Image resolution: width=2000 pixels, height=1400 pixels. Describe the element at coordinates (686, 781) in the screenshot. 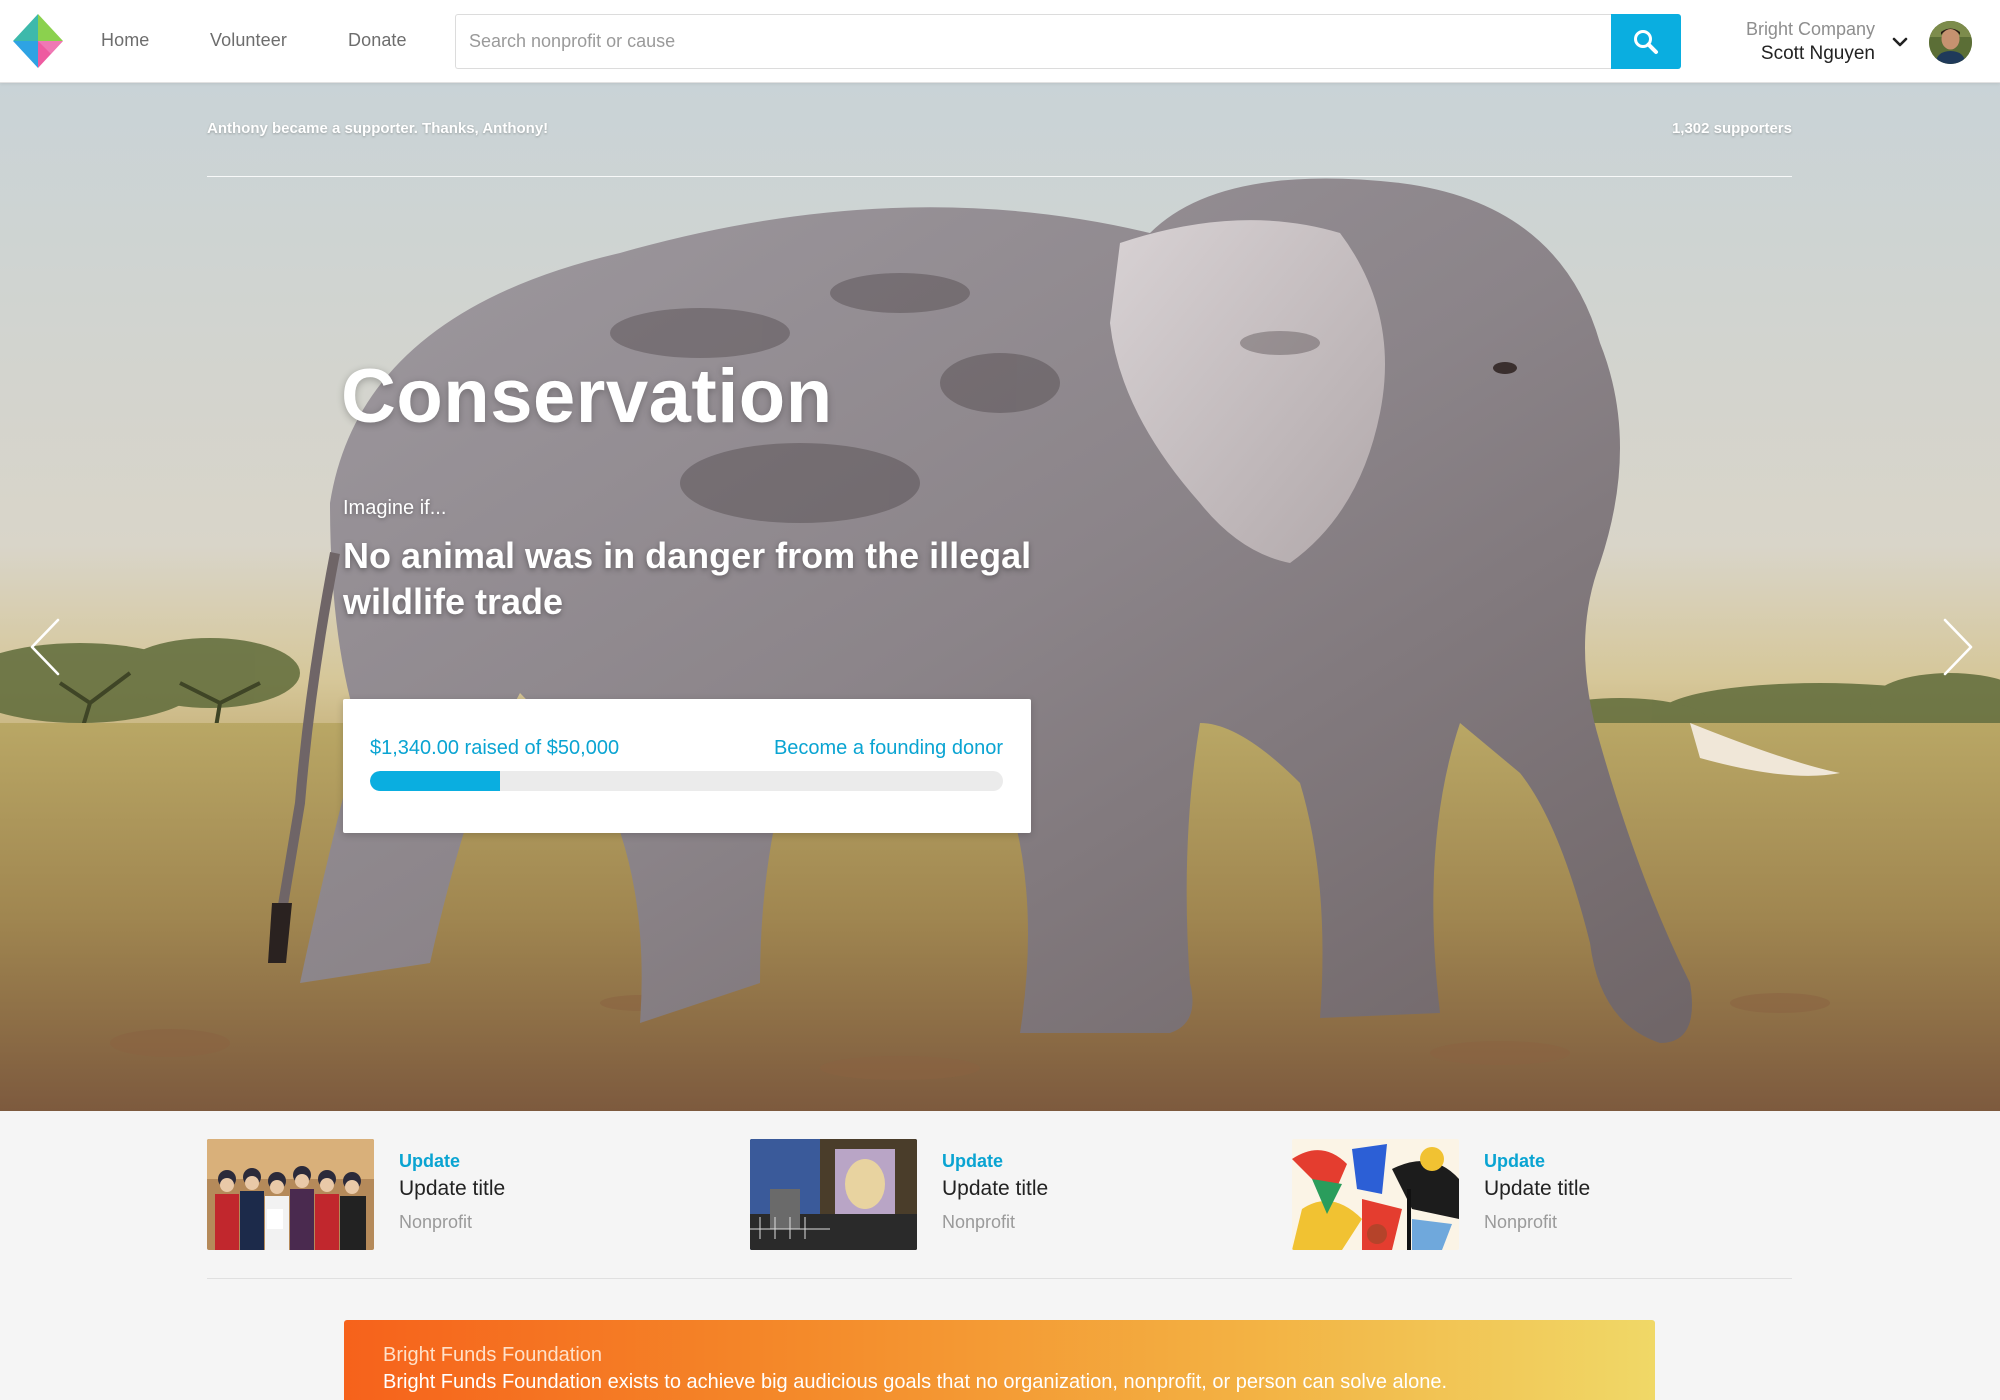

I see `progress-bar-track` at that location.